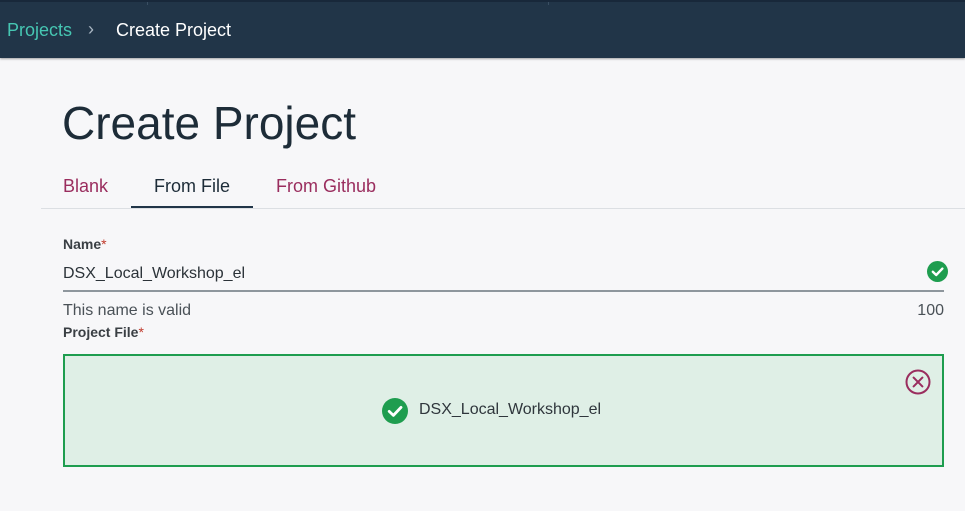  I want to click on tab-from-file: From File, so click(192, 192).